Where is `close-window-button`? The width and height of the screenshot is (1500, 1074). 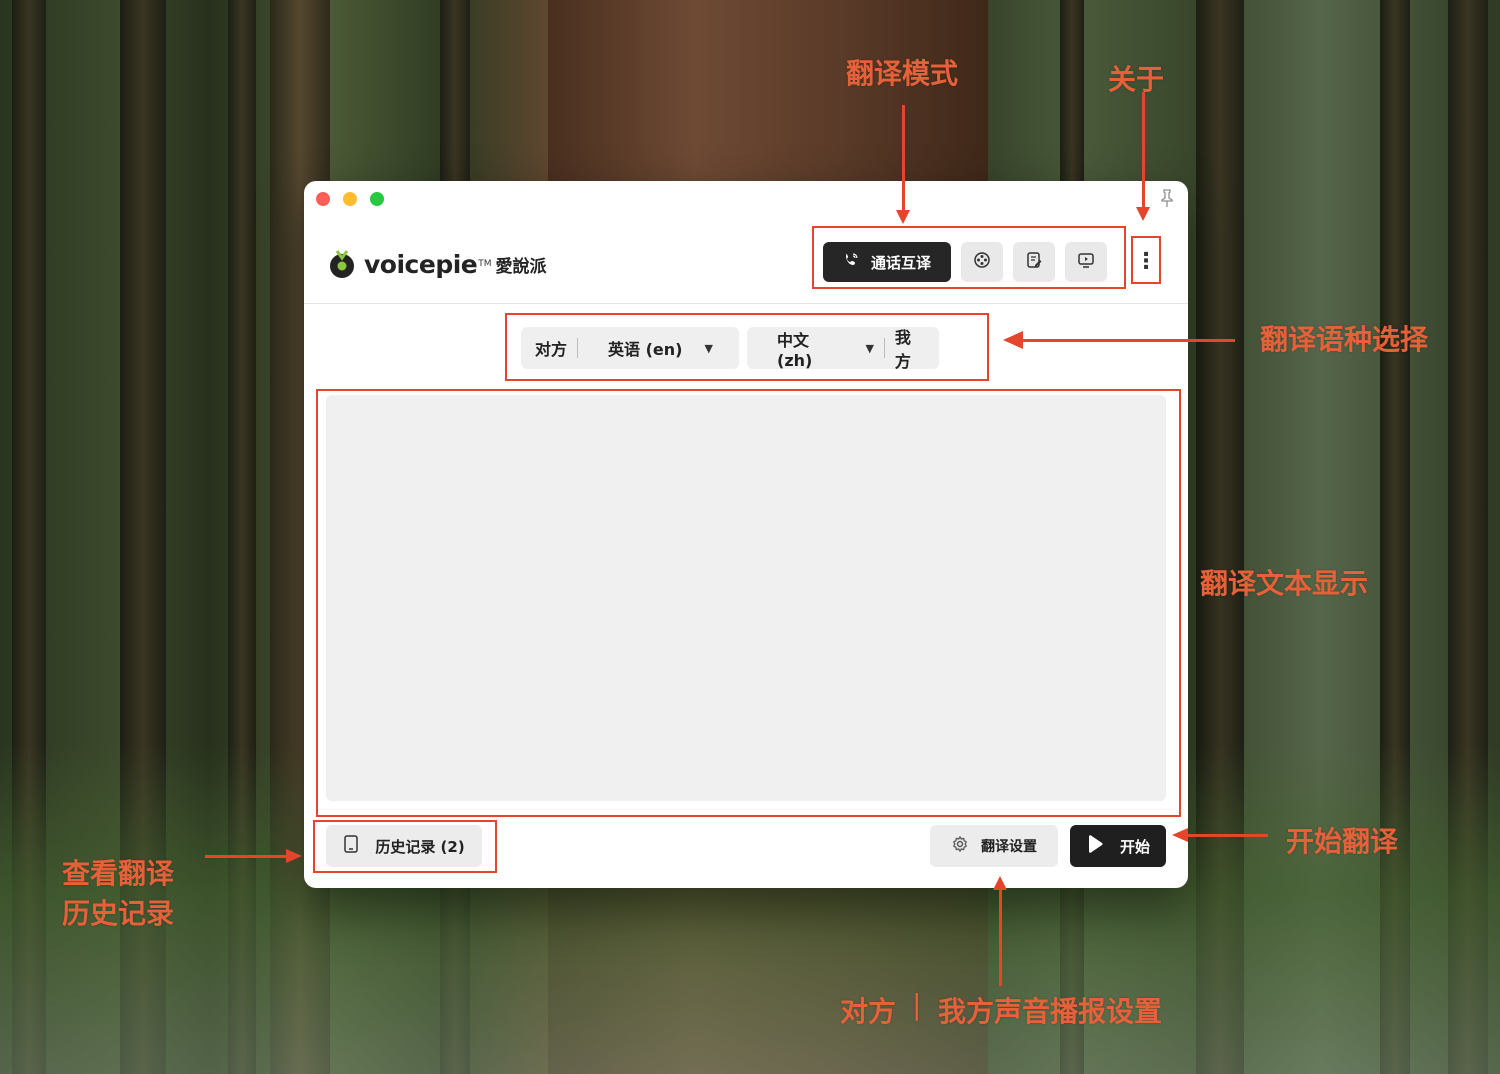
close-window-button is located at coordinates (323, 199).